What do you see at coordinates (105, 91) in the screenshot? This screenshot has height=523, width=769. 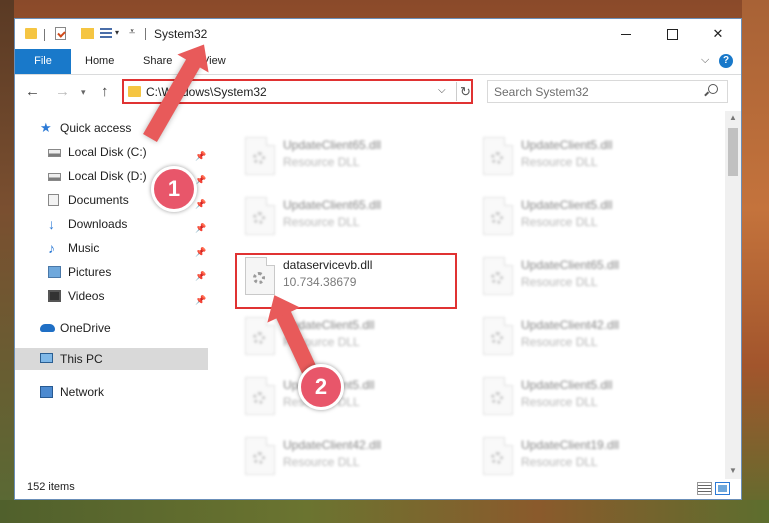 I see `up-arrow-icon: ↑` at bounding box center [105, 91].